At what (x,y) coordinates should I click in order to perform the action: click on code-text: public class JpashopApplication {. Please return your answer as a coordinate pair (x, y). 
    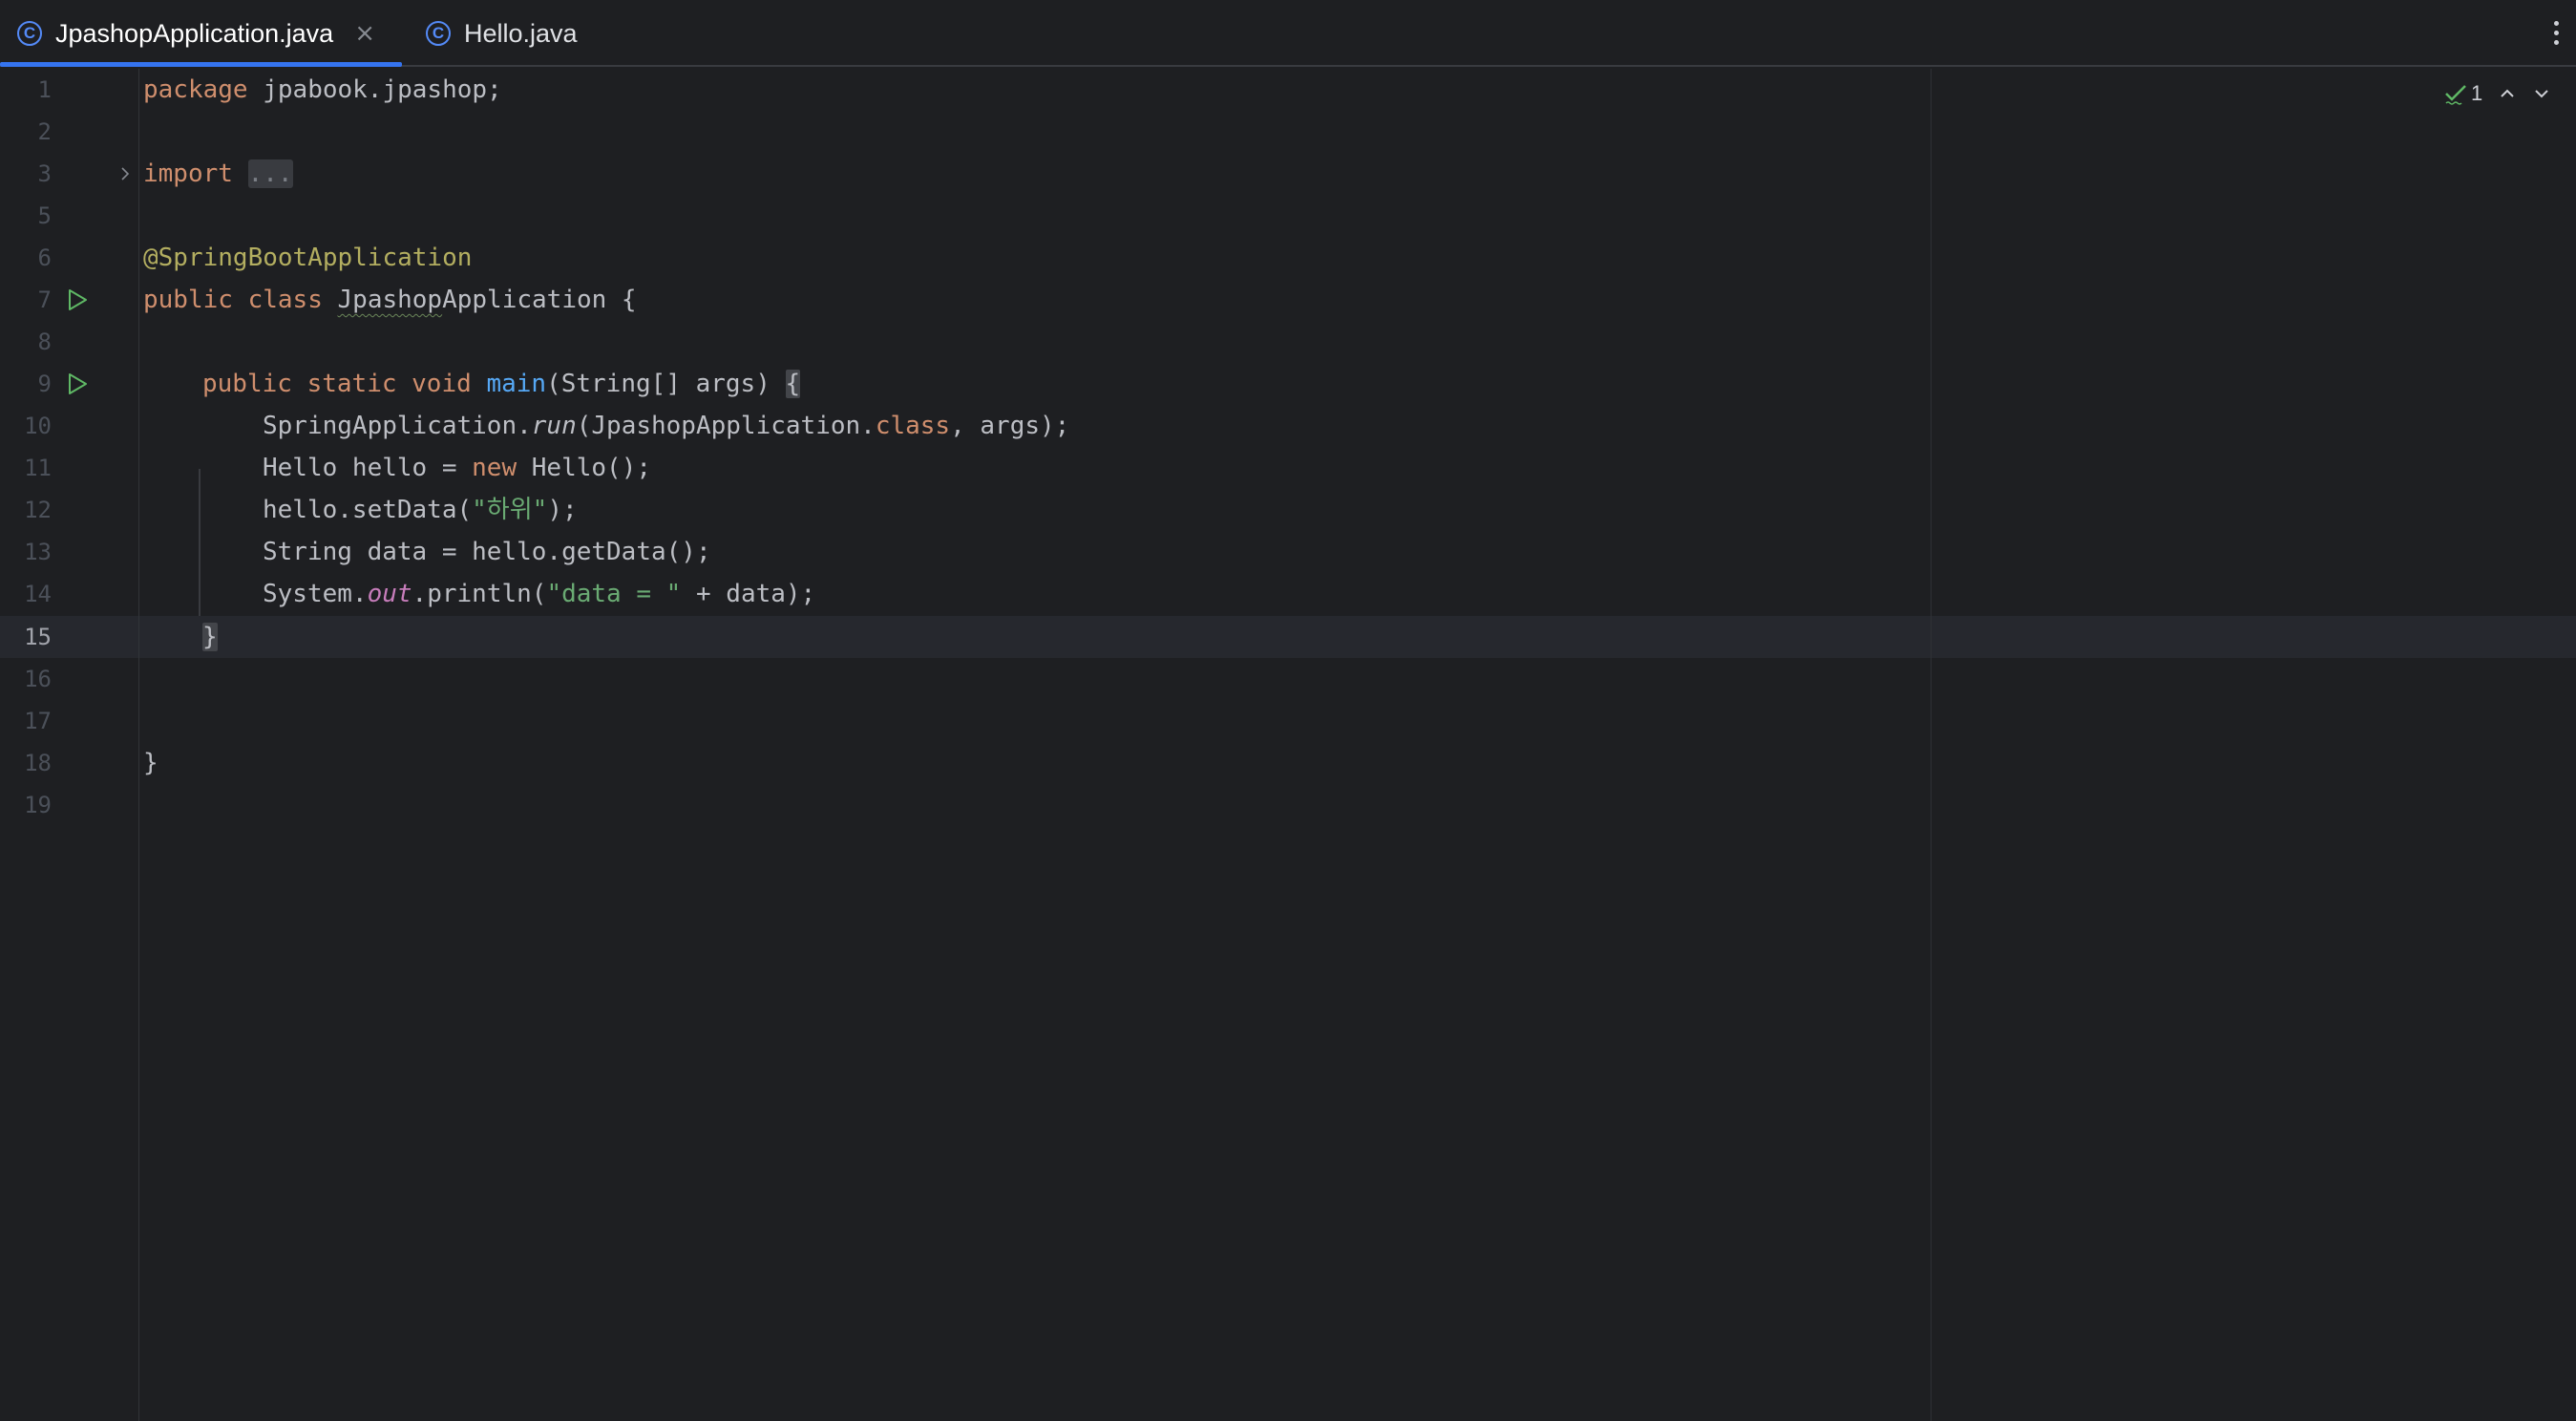
    Looking at the image, I should click on (390, 300).